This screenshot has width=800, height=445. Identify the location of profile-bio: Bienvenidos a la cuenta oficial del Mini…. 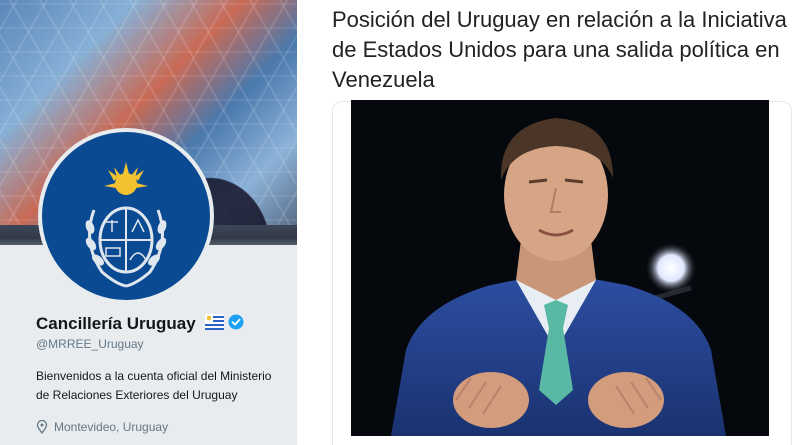
(154, 385).